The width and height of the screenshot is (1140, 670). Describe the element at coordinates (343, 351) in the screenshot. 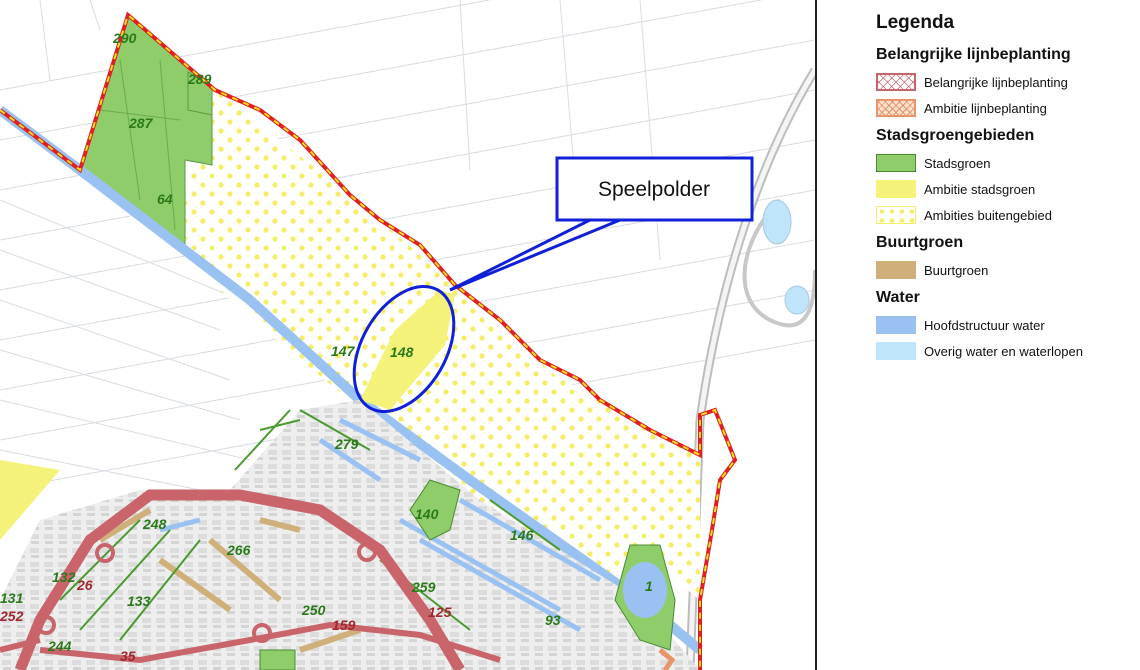

I see `area-label-147: 147` at that location.